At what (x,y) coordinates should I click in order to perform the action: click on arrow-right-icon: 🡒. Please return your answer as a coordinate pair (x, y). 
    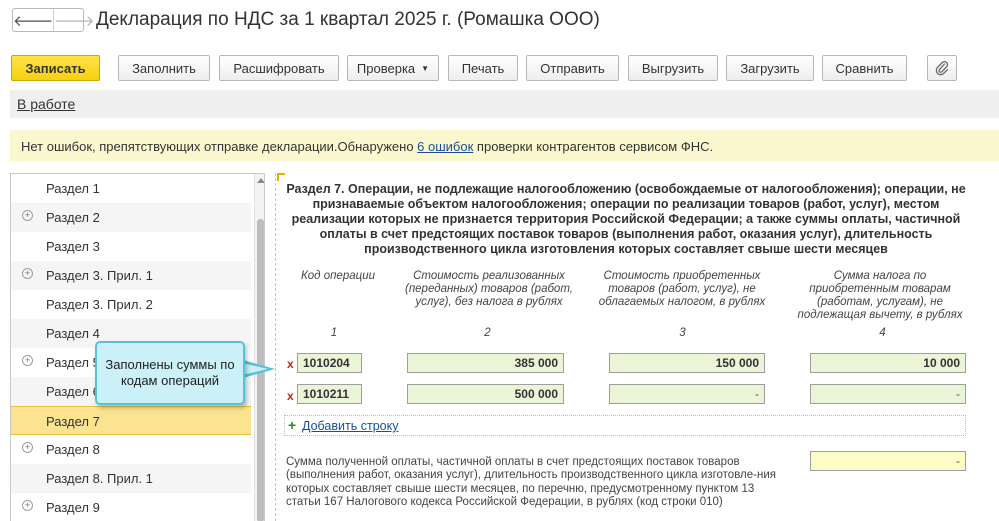
    Looking at the image, I should click on (74, 21).